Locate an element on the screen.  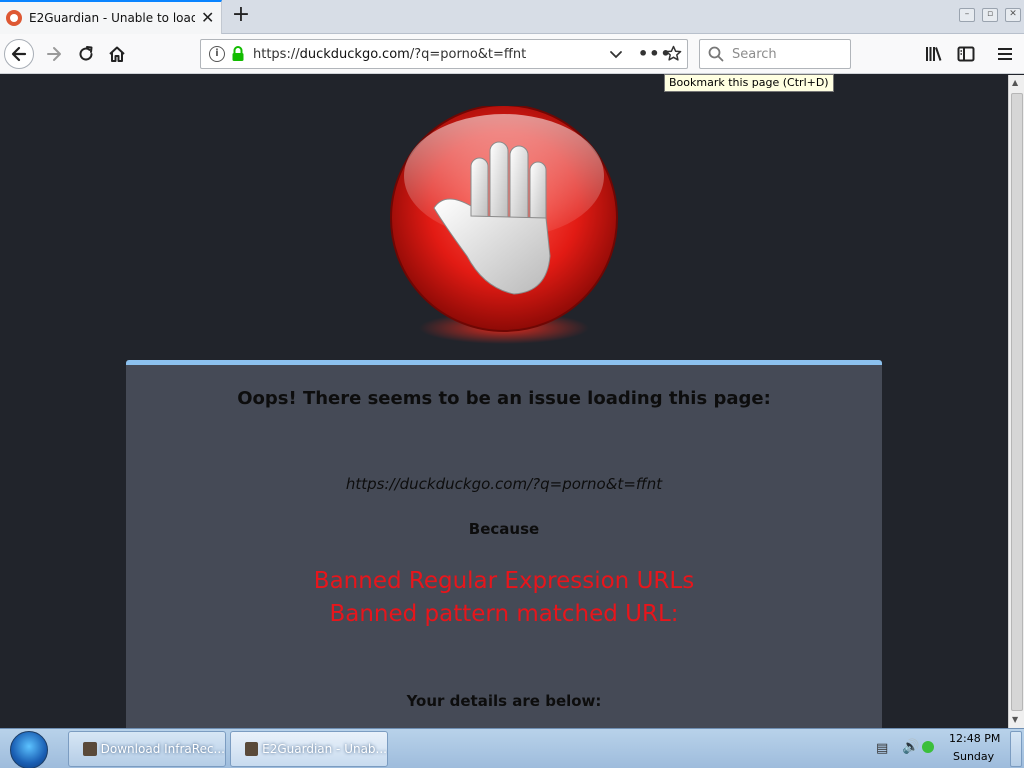
show-desktop-button is located at coordinates (1016, 749).